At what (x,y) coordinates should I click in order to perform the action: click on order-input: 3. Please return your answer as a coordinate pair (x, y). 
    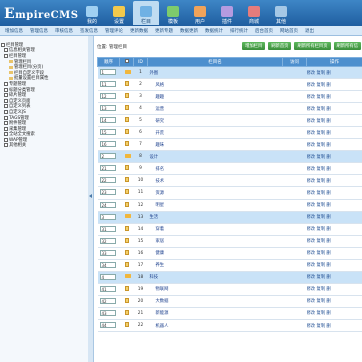
    Looking at the image, I should click on (107, 216).